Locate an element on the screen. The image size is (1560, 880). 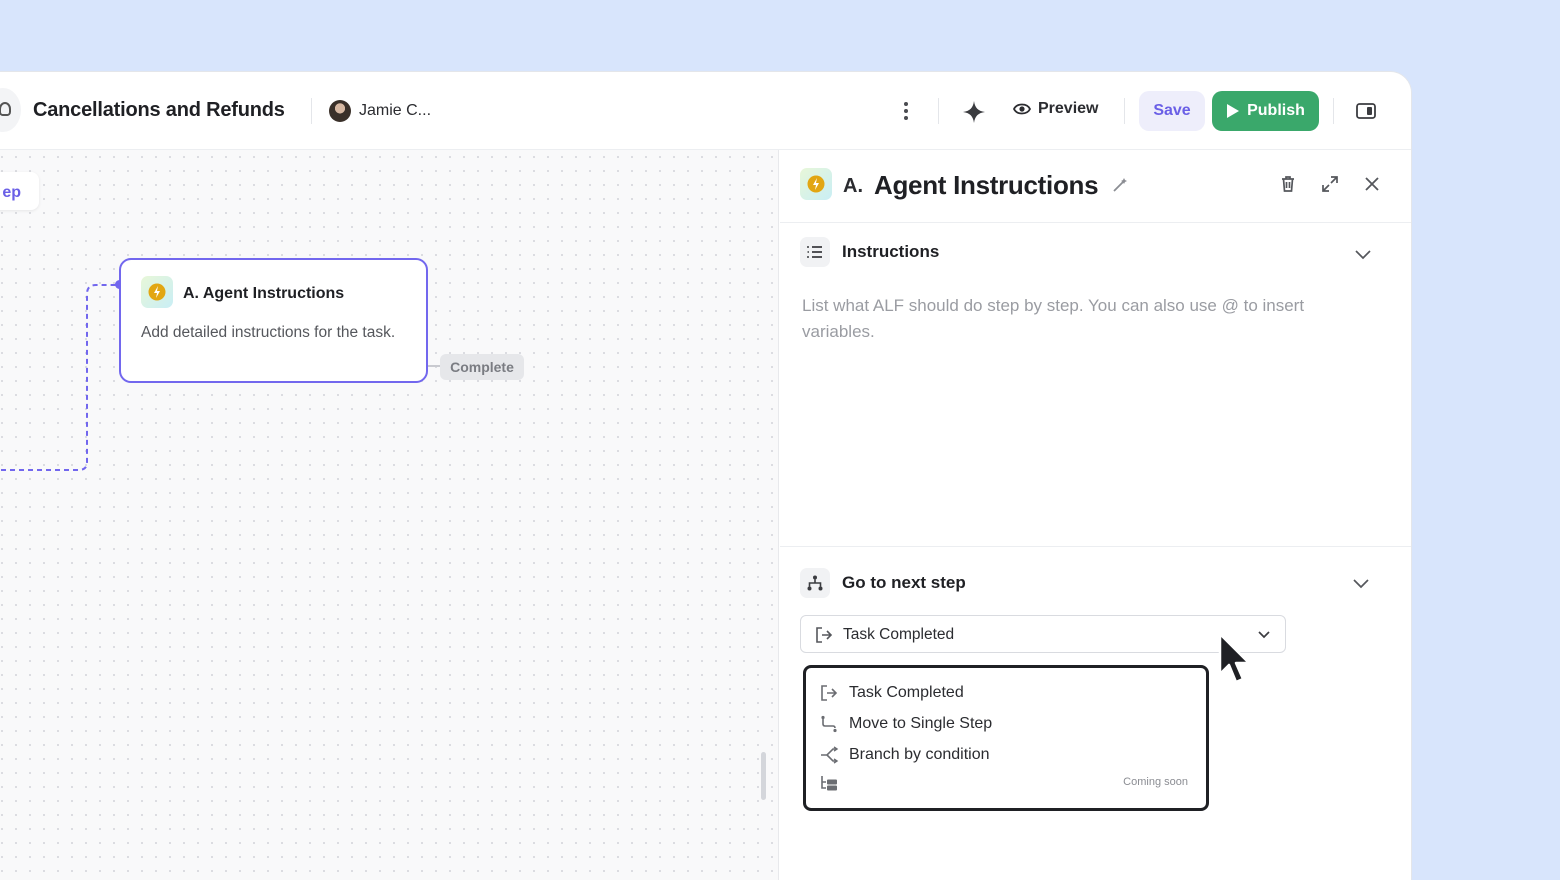
node-title: A. Agent Instructions is located at coordinates (264, 293).